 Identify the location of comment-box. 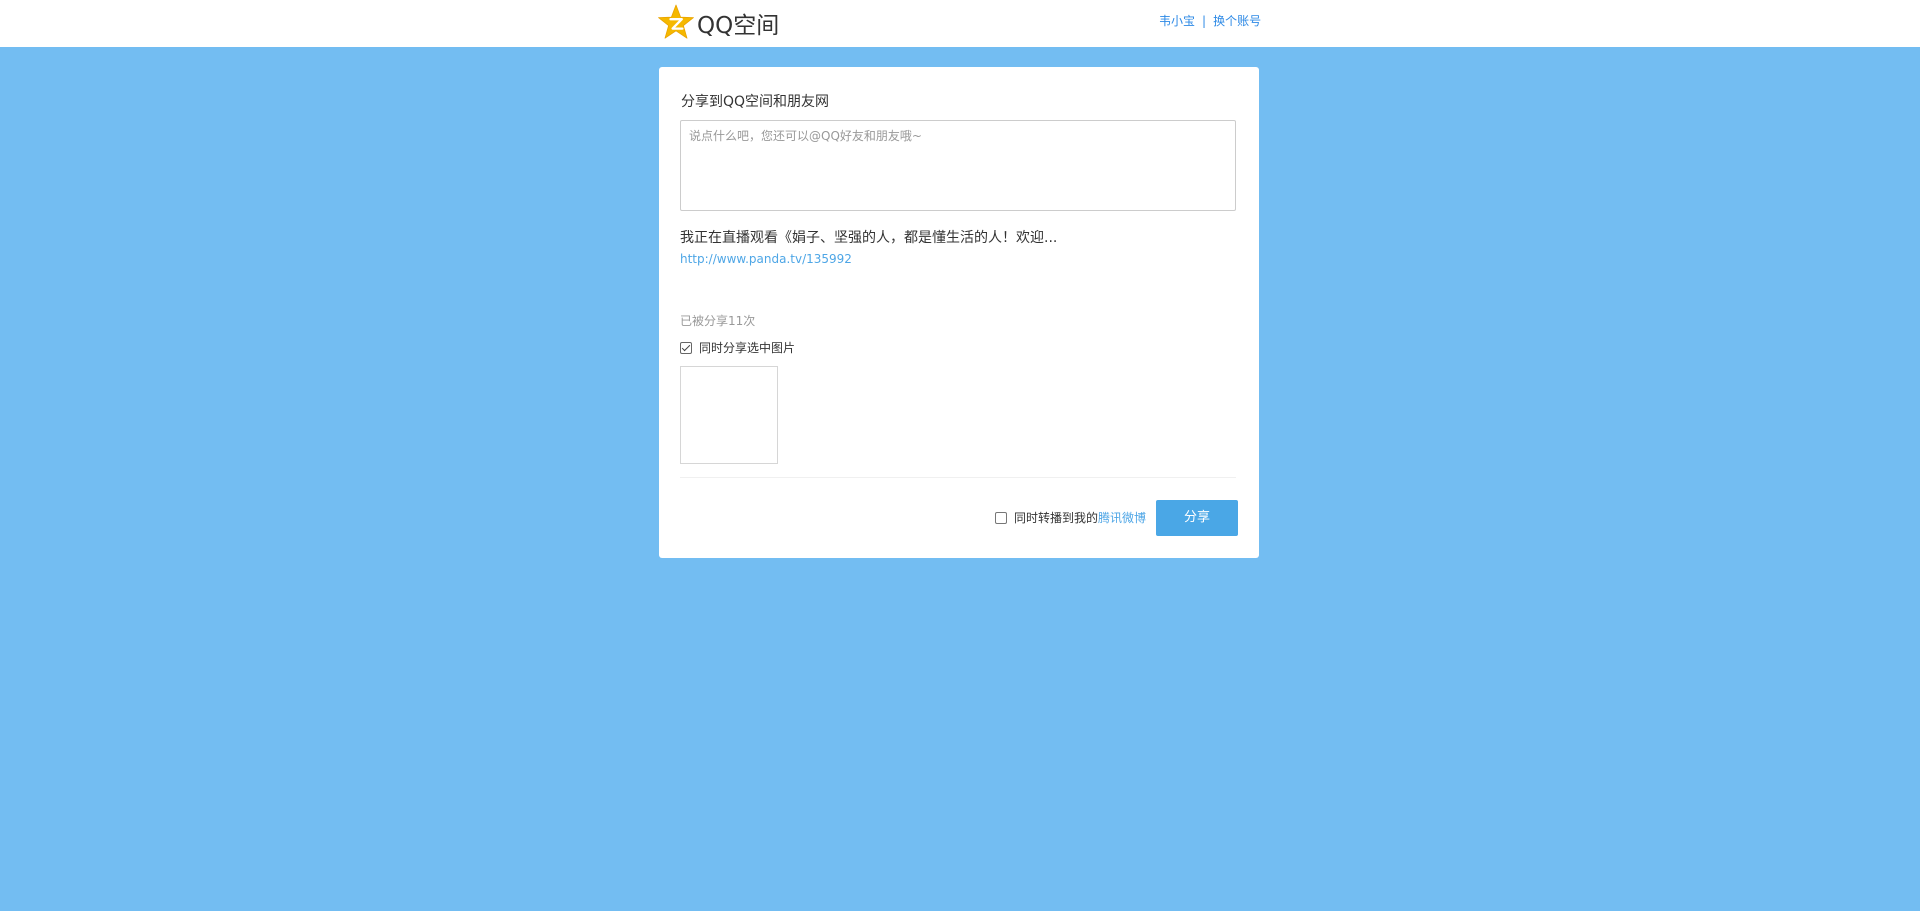
(958, 165).